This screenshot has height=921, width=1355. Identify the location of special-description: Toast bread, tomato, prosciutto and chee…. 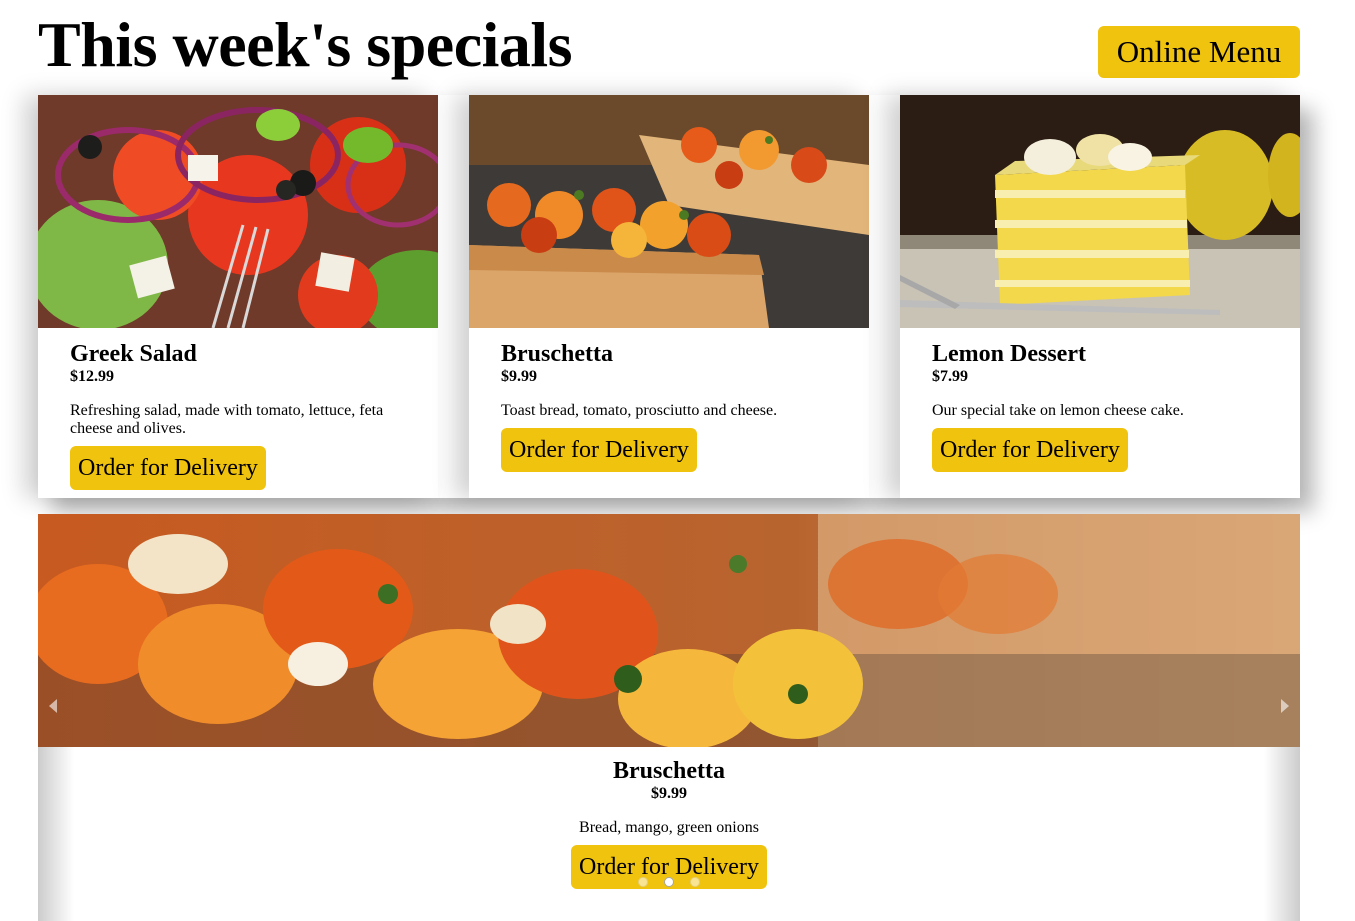
(639, 410).